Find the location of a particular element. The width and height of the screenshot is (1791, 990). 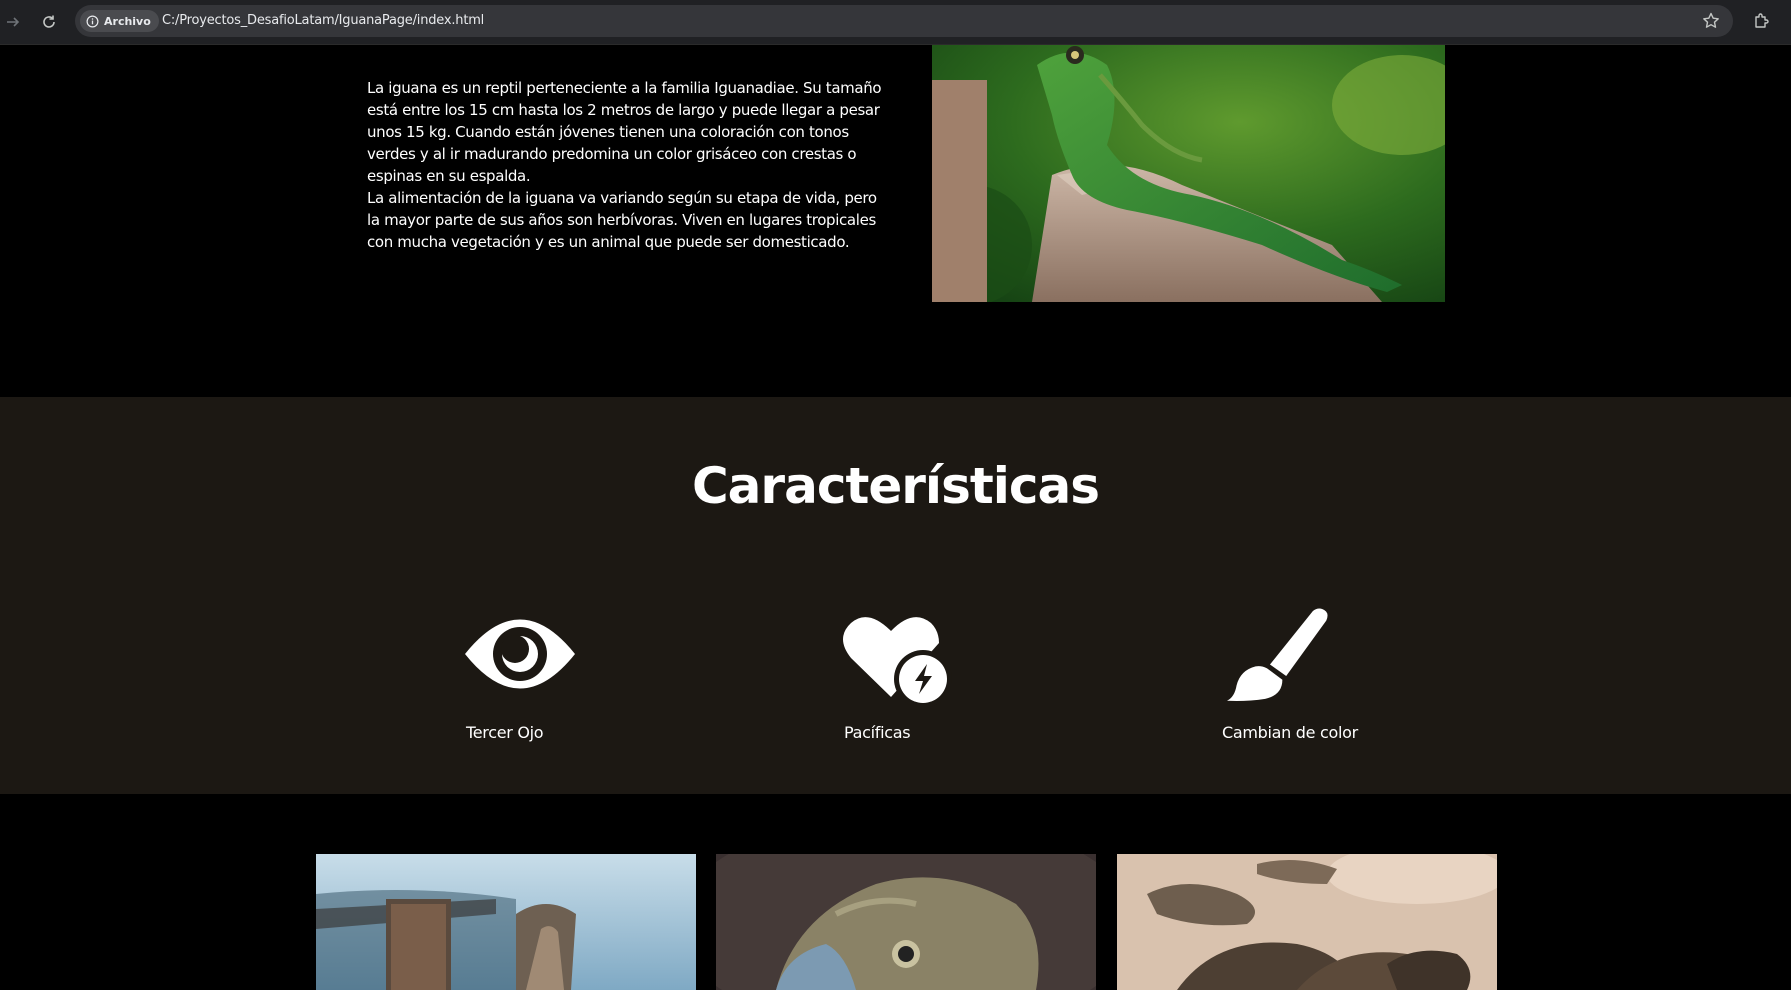

feature-tercer-ojo-icon-wrap is located at coordinates (520, 656).